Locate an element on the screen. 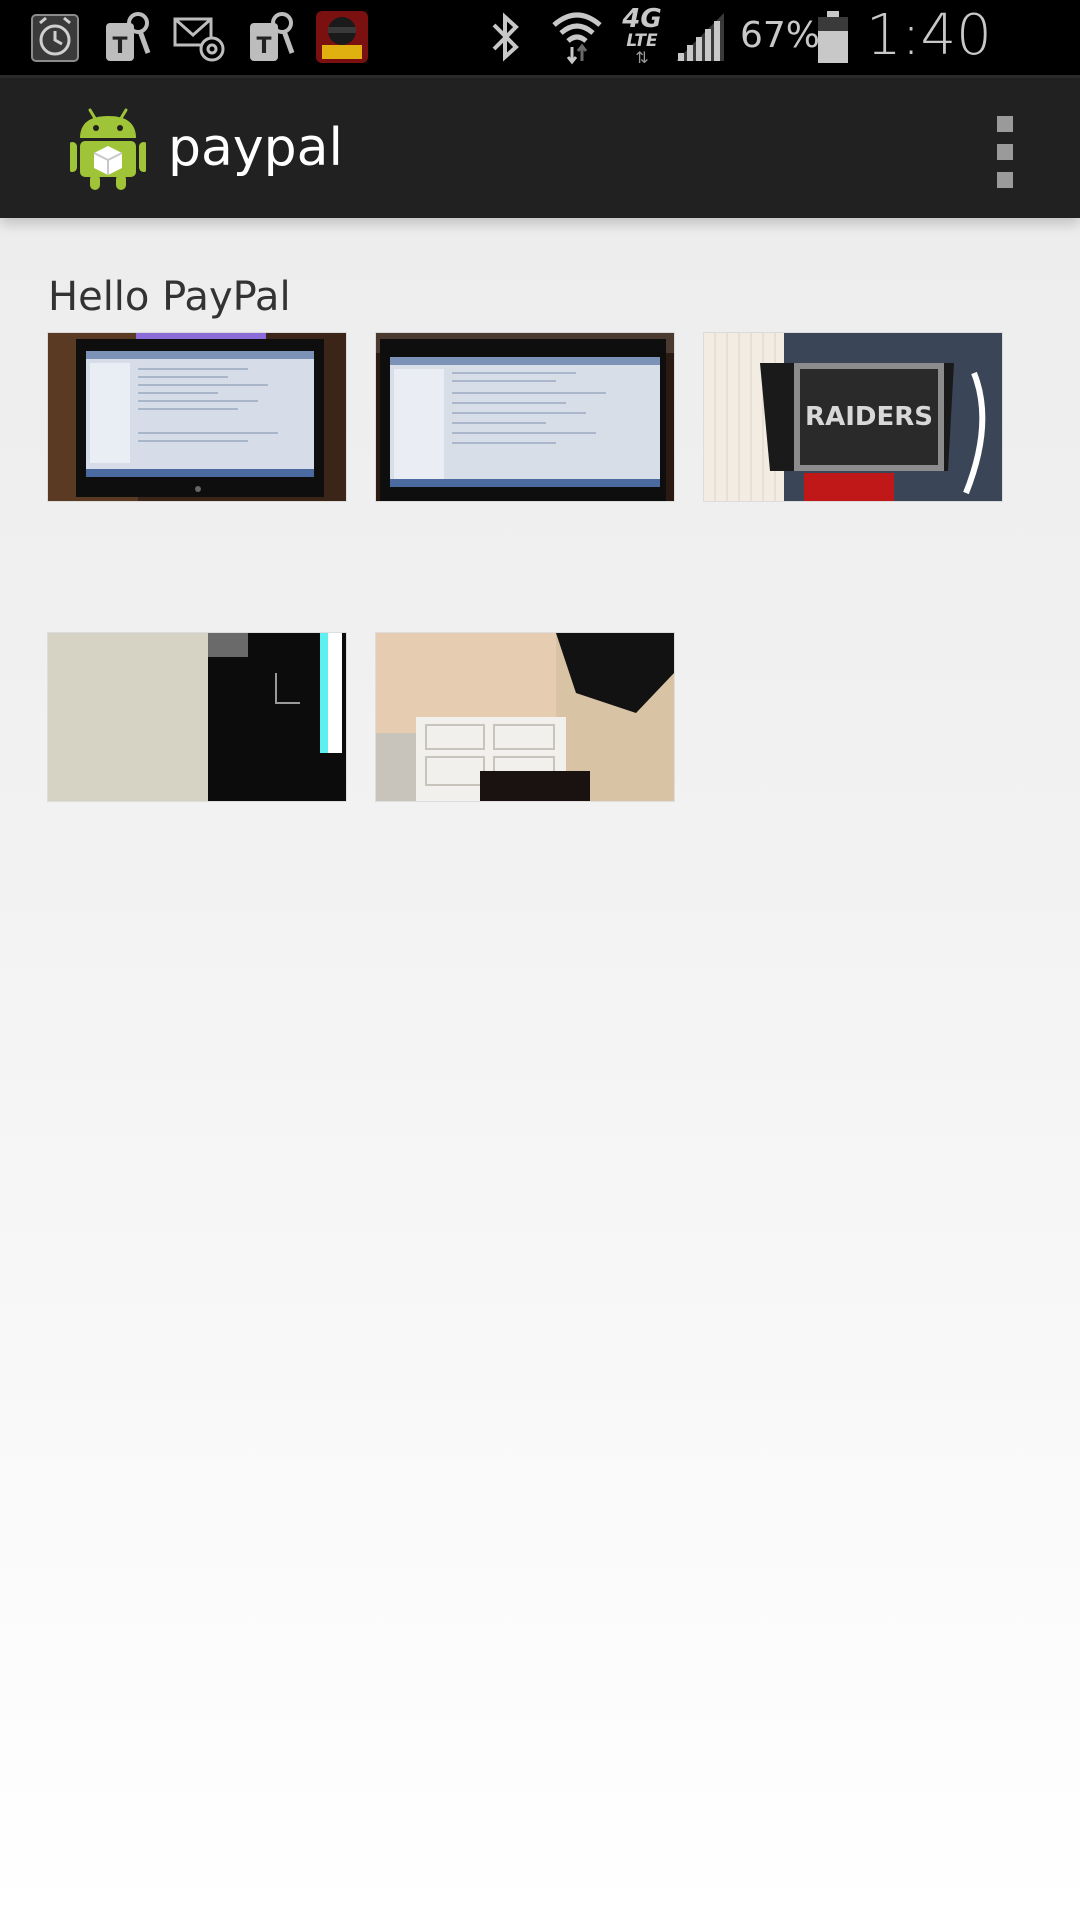 The image size is (1080, 1920). alarm-icon is located at coordinates (55, 38).